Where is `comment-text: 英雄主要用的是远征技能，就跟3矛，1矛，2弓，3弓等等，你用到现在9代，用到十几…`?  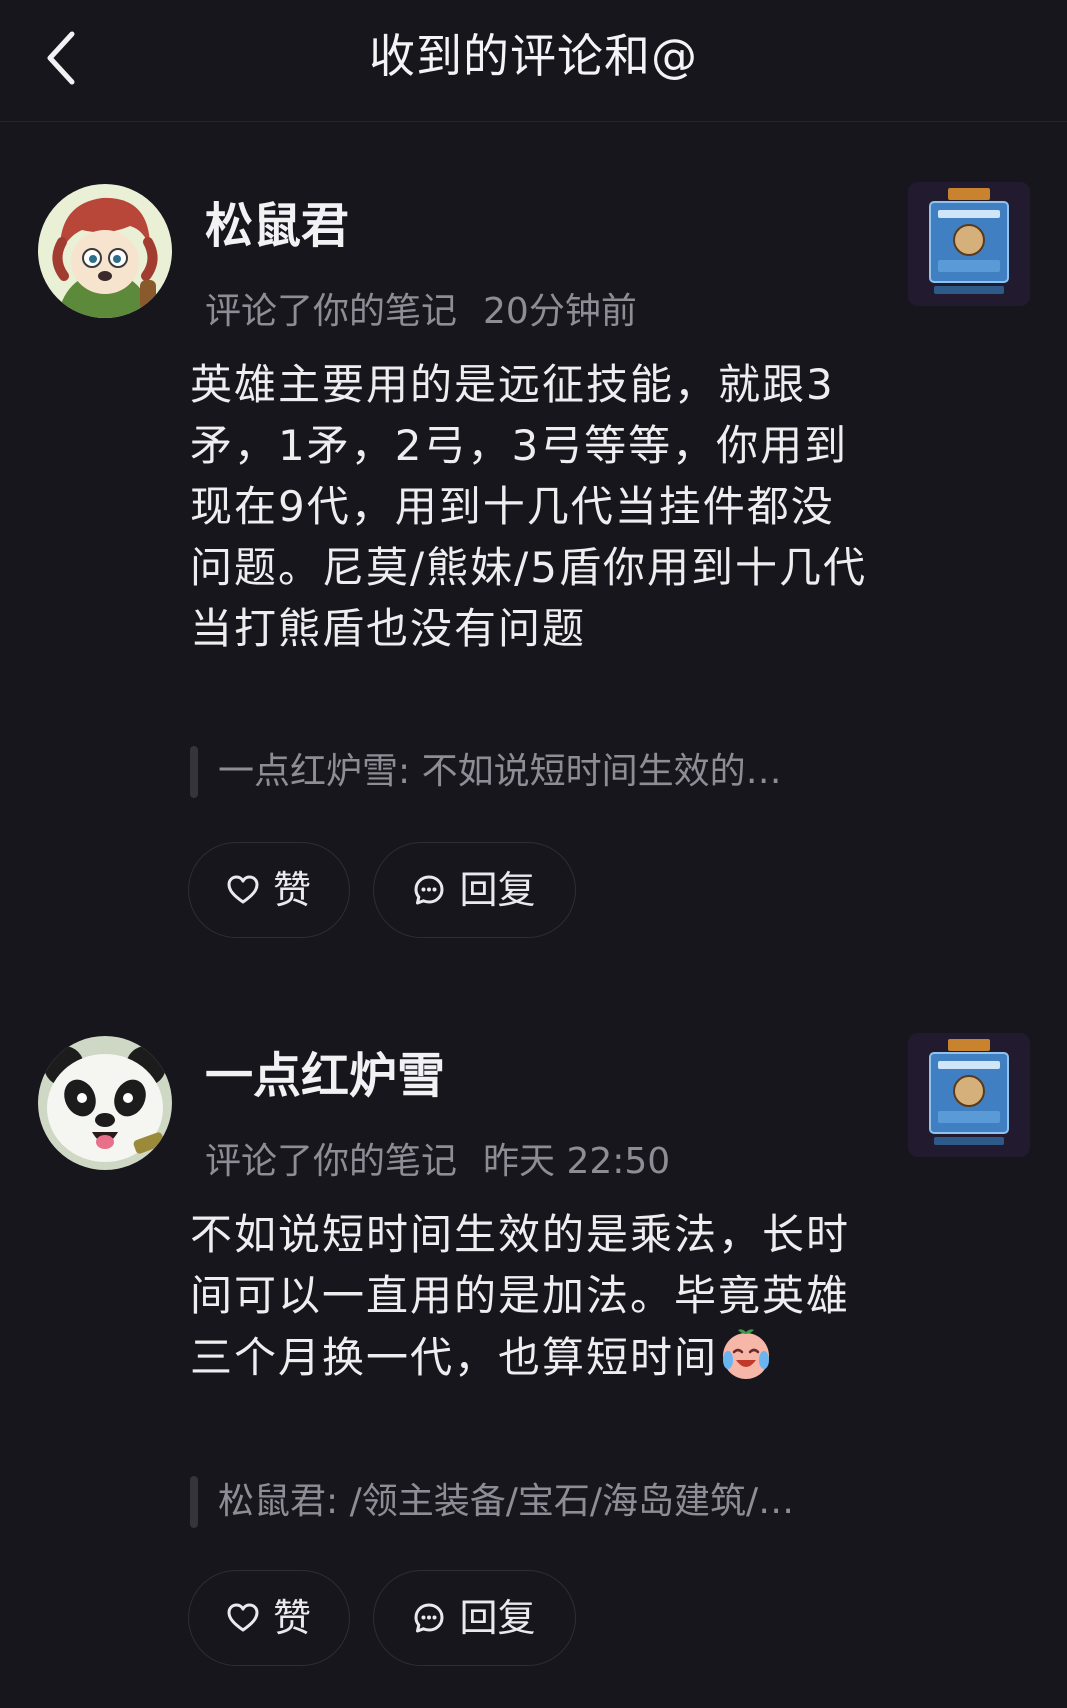 comment-text: 英雄主要用的是远征技能，就跟3矛，1矛，2弓，3弓等等，你用到现在9代，用到十几… is located at coordinates (529, 506).